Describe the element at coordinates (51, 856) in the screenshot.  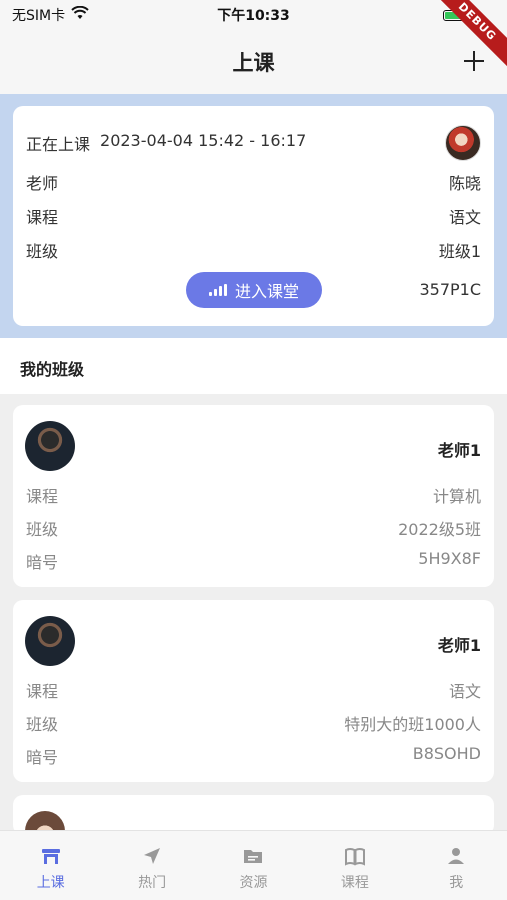
I see `classroom-icon` at that location.